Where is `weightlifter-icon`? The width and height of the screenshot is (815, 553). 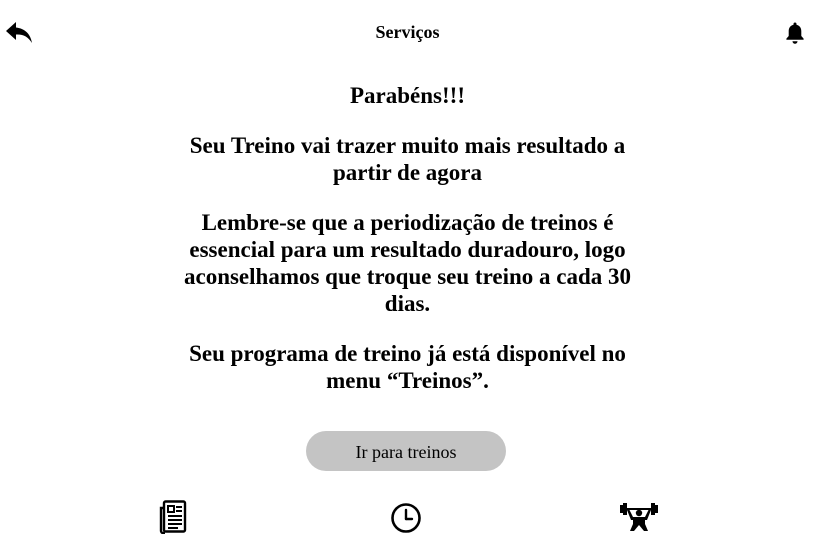
weightlifter-icon is located at coordinates (639, 517).